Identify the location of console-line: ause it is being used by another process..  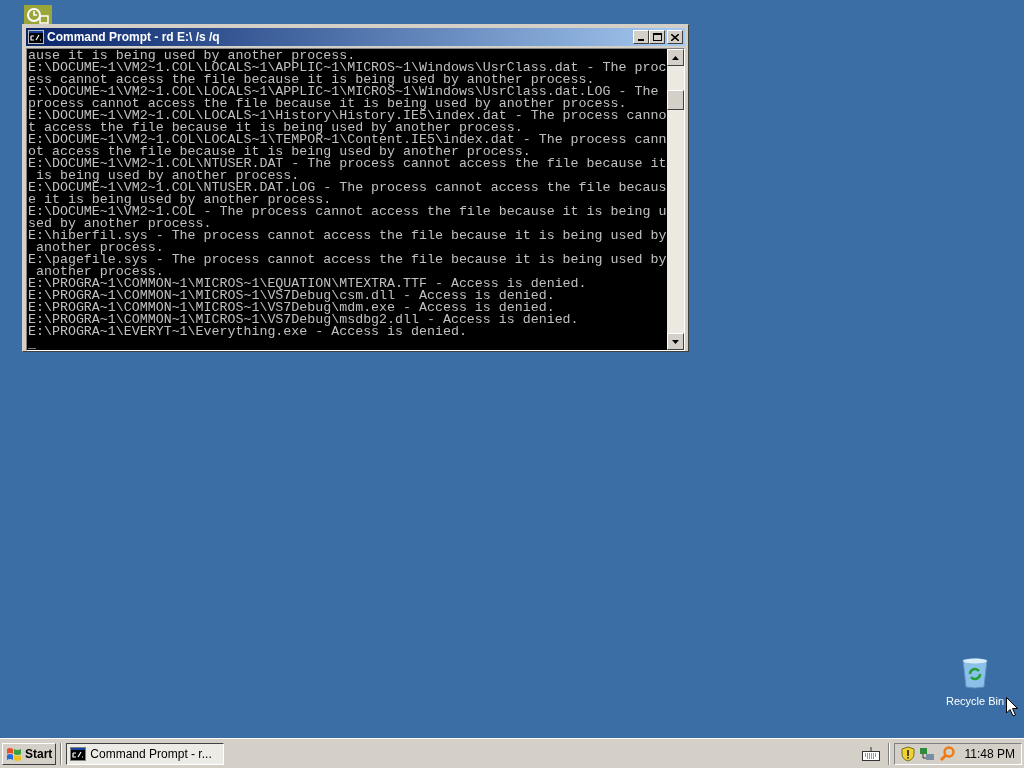
(191, 56).